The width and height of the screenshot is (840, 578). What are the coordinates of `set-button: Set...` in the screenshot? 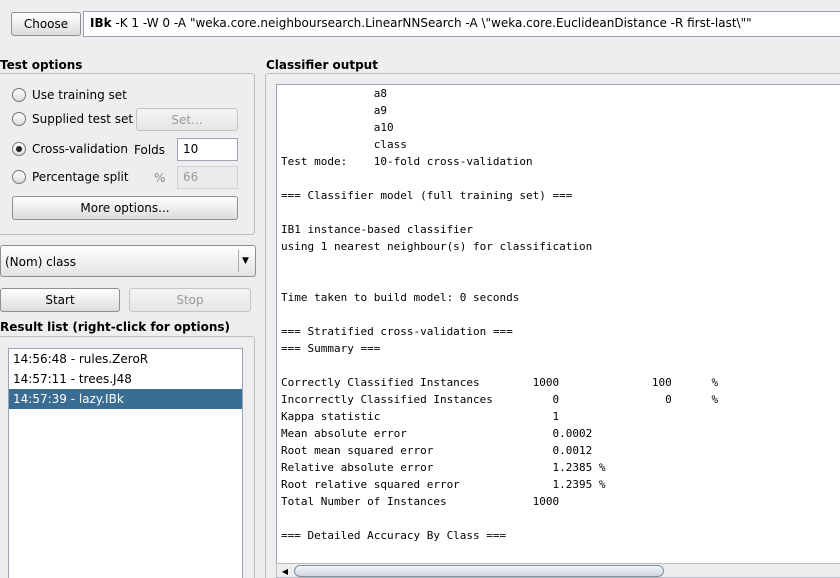 It's located at (187, 119).